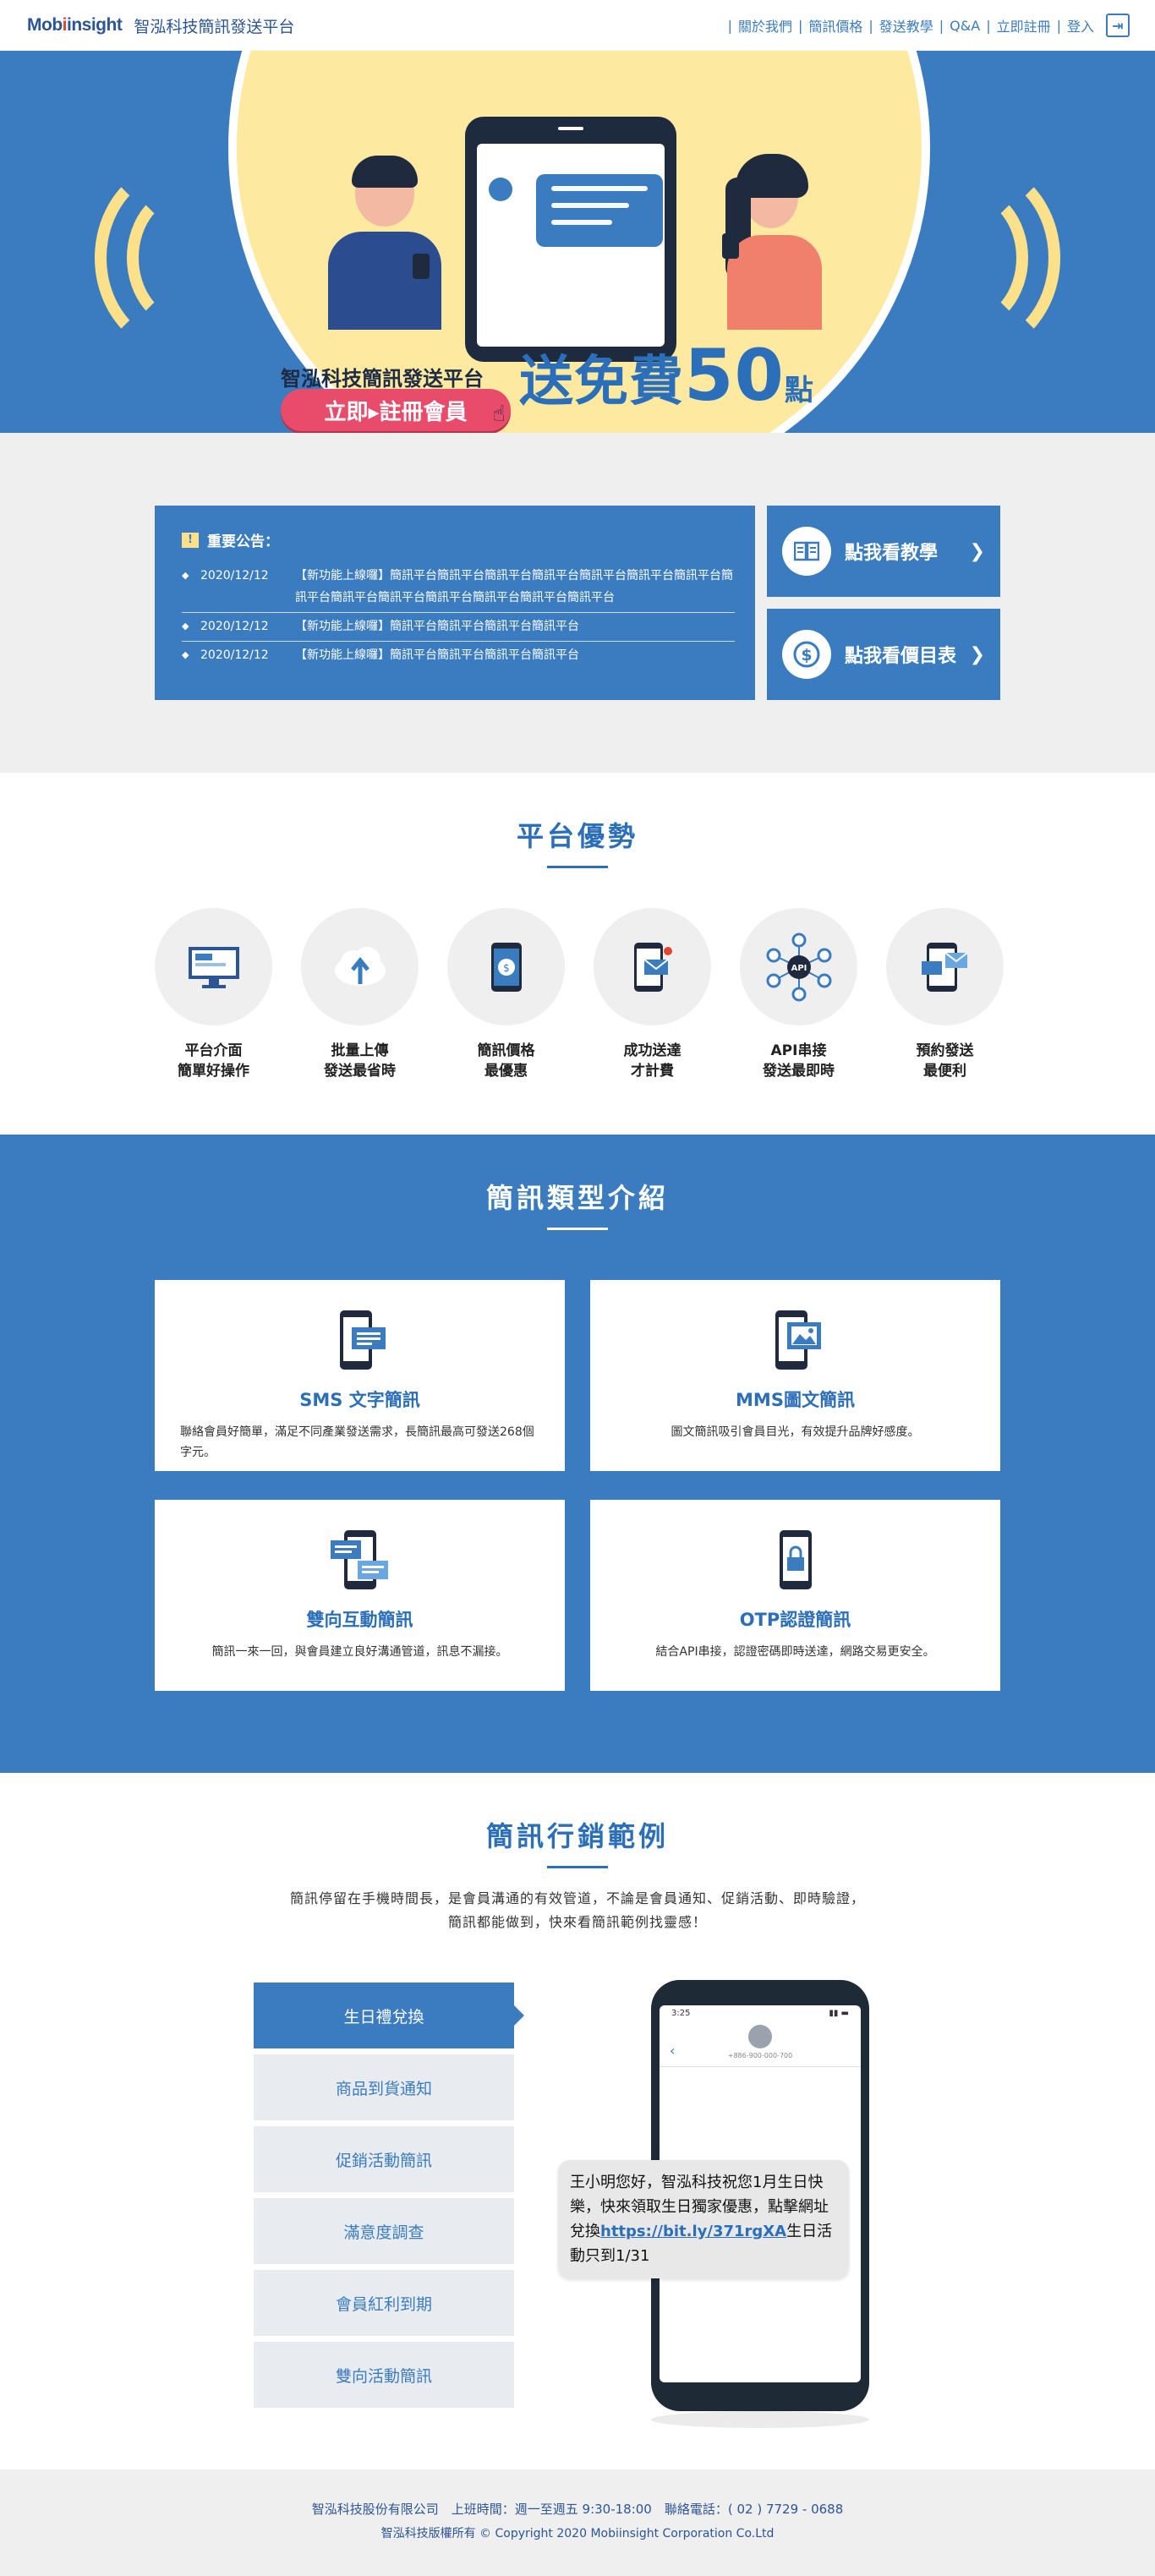  I want to click on alert-icon: !, so click(191, 540).